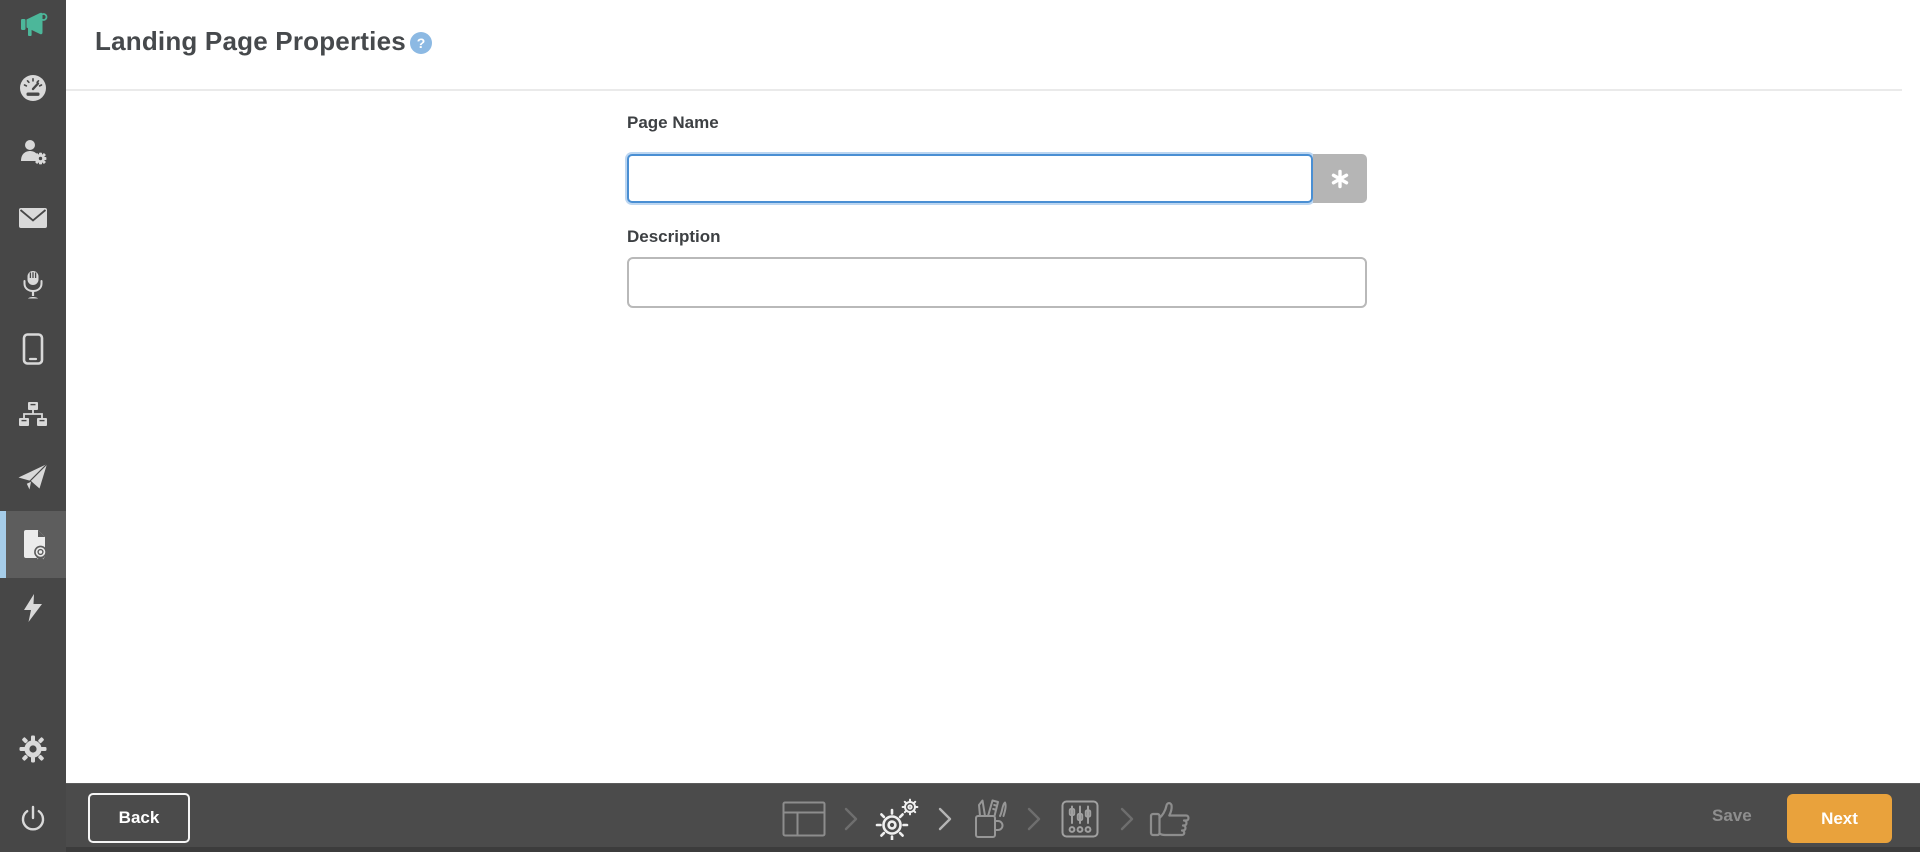 Image resolution: width=1920 pixels, height=852 pixels. I want to click on sidebar-item-email, so click(33, 218).